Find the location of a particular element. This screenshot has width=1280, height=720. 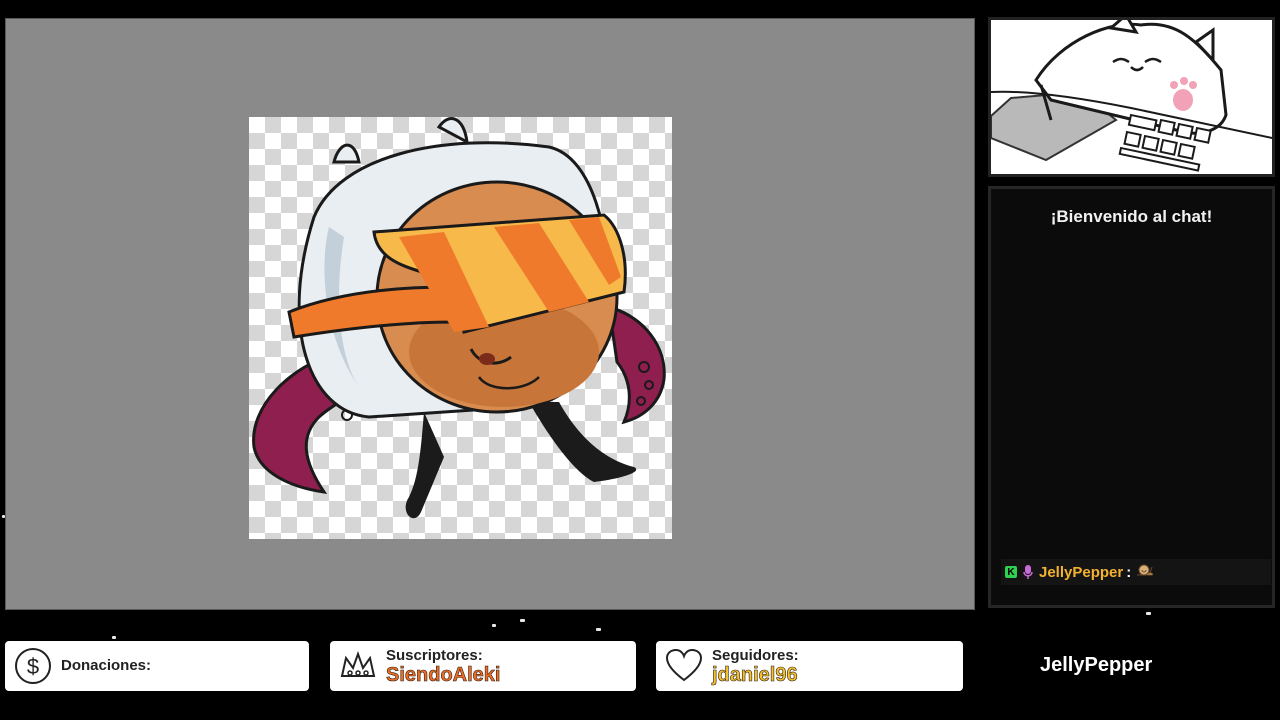

dollar-icon: $ is located at coordinates (33, 666).